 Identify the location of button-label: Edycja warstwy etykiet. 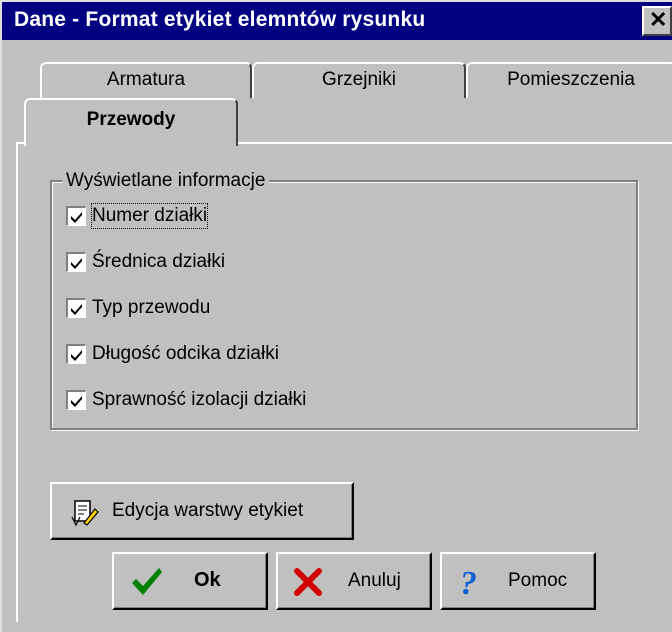
(208, 510).